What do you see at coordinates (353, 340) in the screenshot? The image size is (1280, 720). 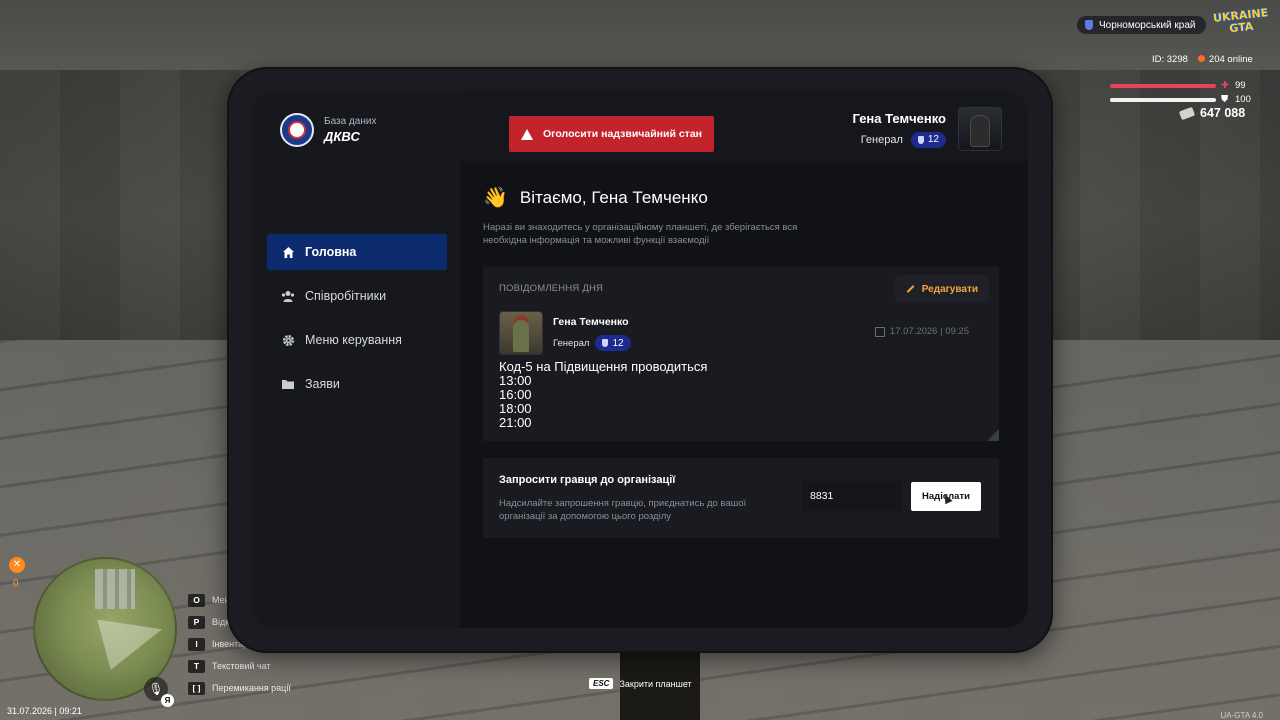 I see `sidebar-item-label: Меню керування` at bounding box center [353, 340].